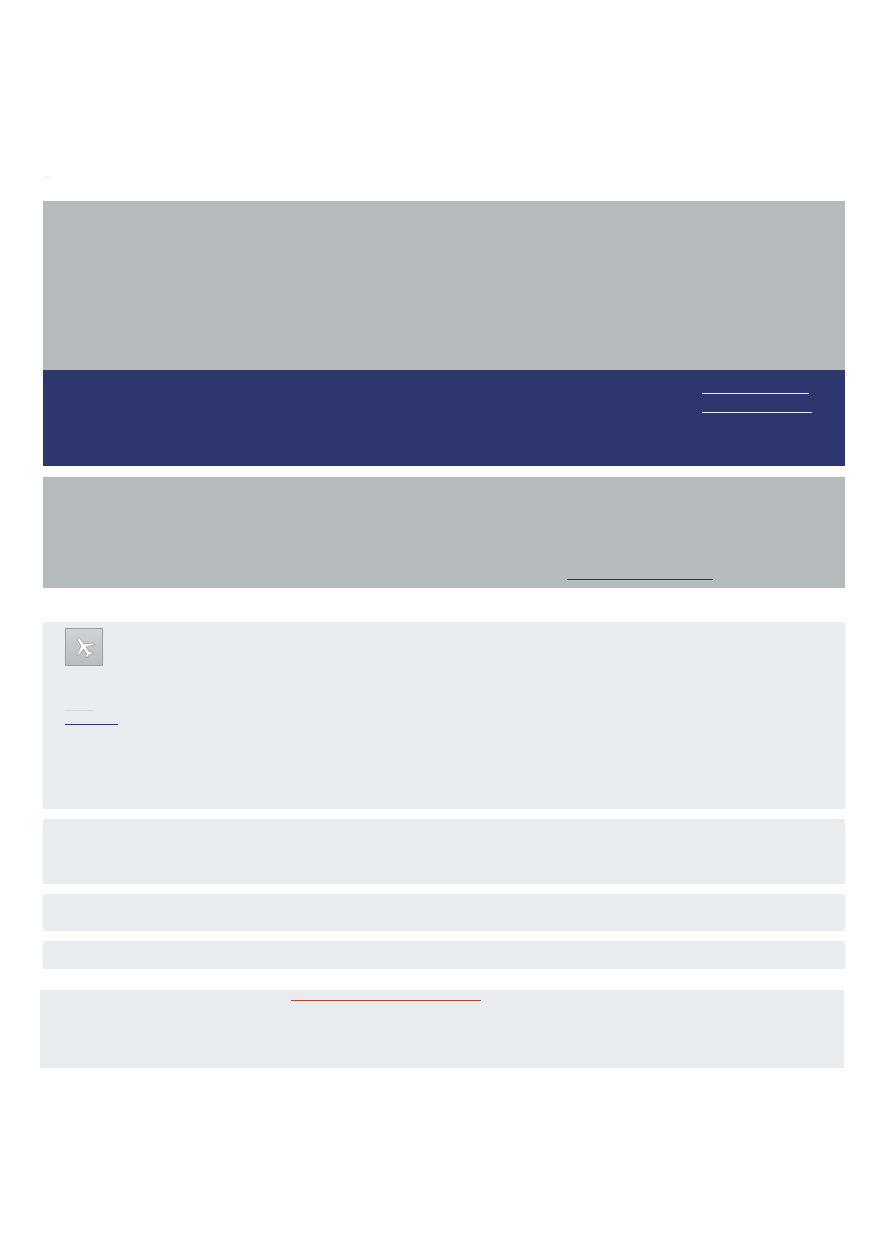 Image resolution: width=885 pixels, height=1259 pixels. What do you see at coordinates (444, 532) in the screenshot?
I see `notice-box` at bounding box center [444, 532].